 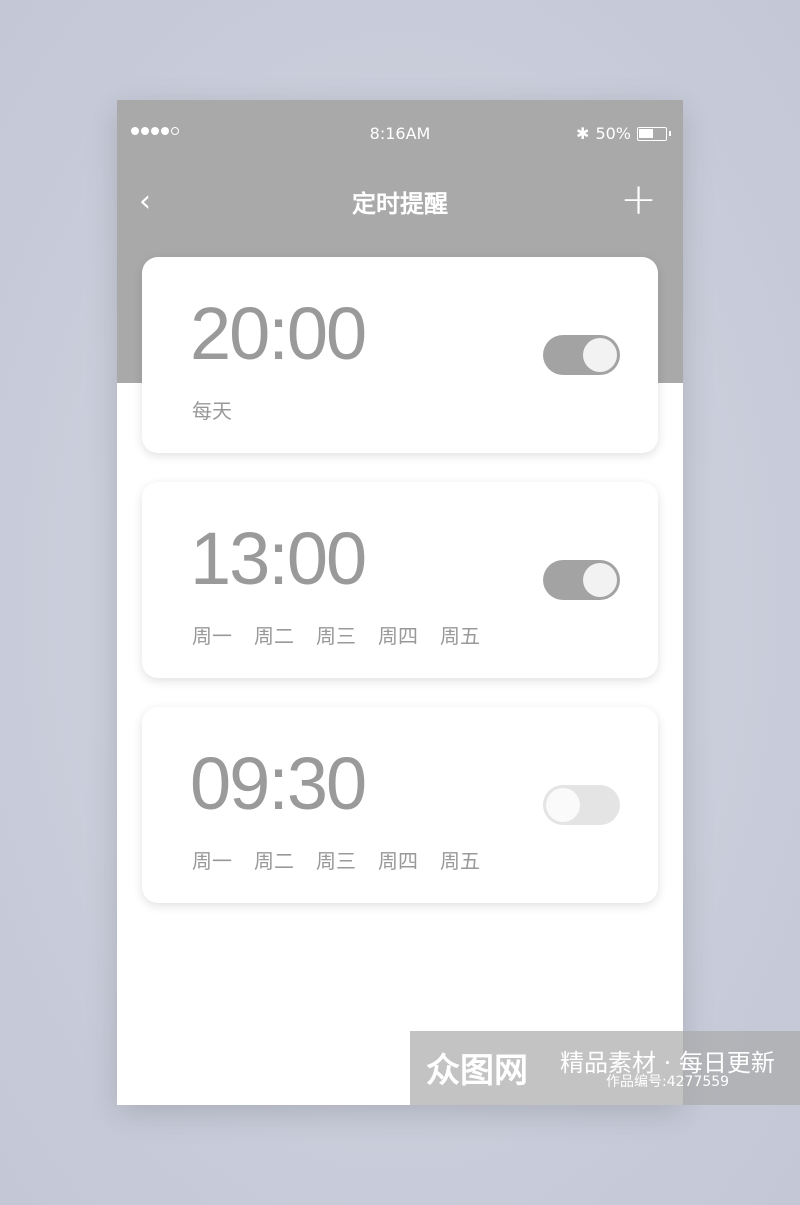 What do you see at coordinates (400, 580) in the screenshot?
I see `alarm-card: 13:00 周一 周二 周三 周四 周五` at bounding box center [400, 580].